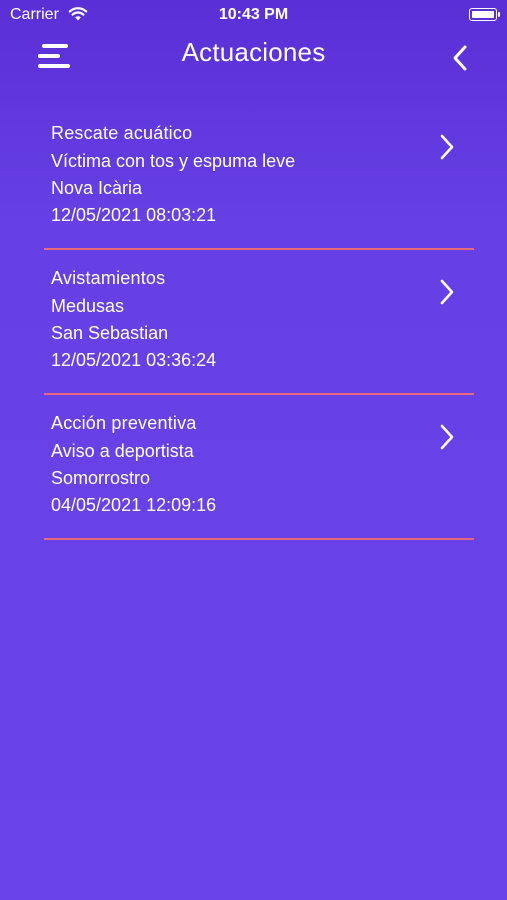 The height and width of the screenshot is (900, 507). Describe the element at coordinates (101, 478) in the screenshot. I see `item-location: Somorrostro` at that location.